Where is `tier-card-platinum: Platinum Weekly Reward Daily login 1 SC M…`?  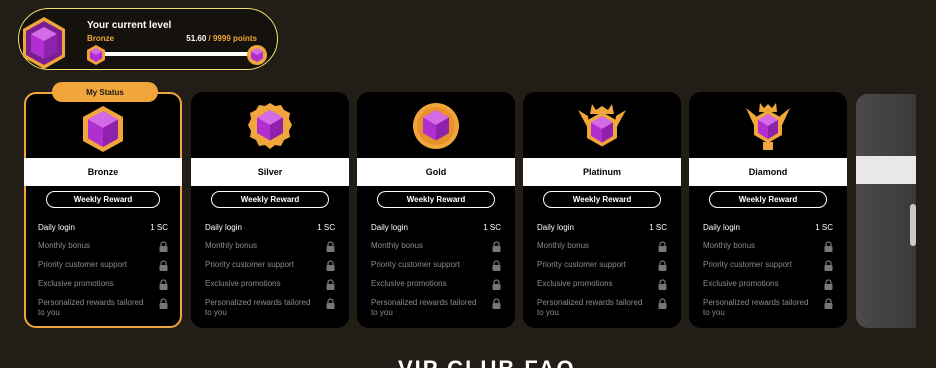
tier-card-platinum: Platinum Weekly Reward Daily login 1 SC M… is located at coordinates (602, 210).